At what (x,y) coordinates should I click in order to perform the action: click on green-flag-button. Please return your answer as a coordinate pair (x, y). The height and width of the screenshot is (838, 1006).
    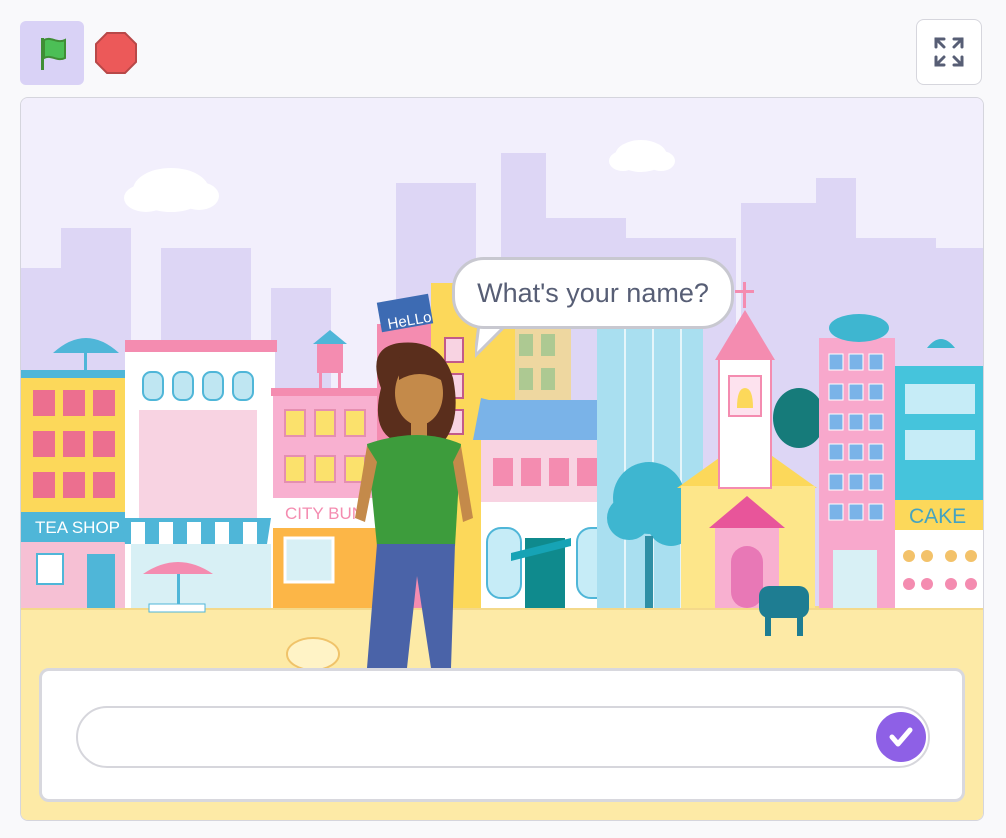
    Looking at the image, I should click on (52, 53).